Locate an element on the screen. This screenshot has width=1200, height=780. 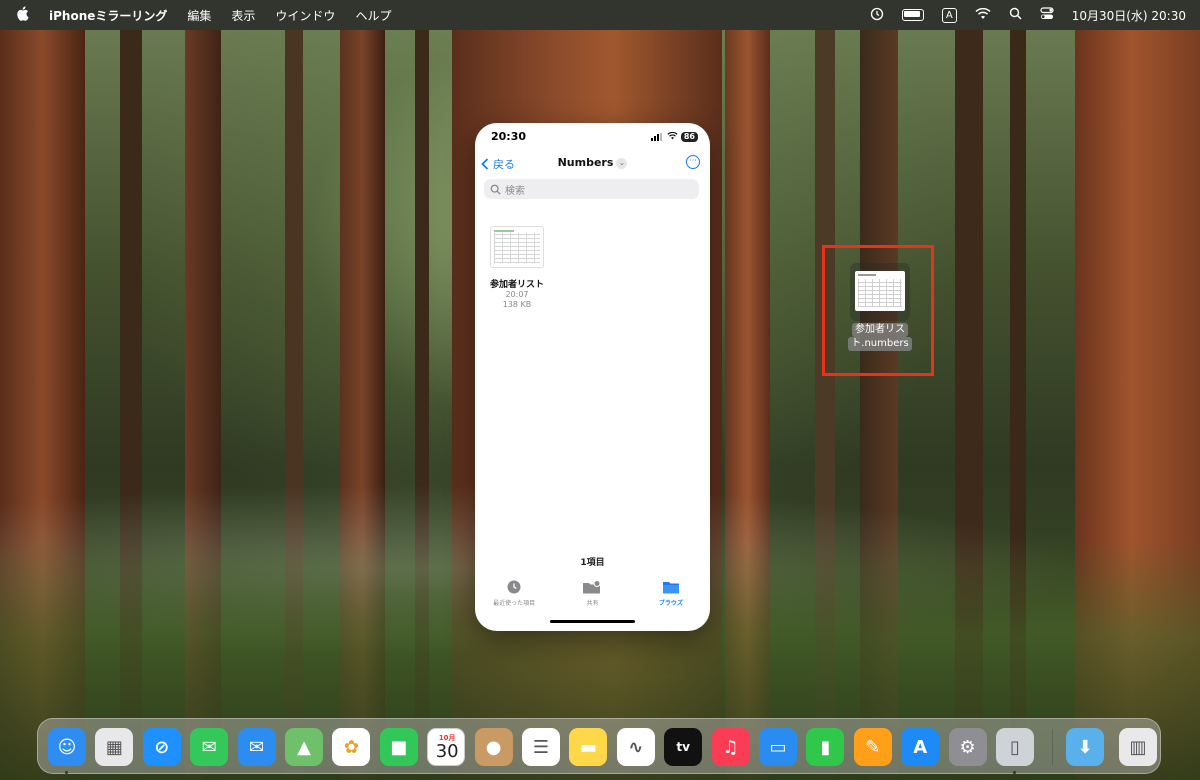
iphone-mirroring-icon: ▯ is located at coordinates (1015, 747).